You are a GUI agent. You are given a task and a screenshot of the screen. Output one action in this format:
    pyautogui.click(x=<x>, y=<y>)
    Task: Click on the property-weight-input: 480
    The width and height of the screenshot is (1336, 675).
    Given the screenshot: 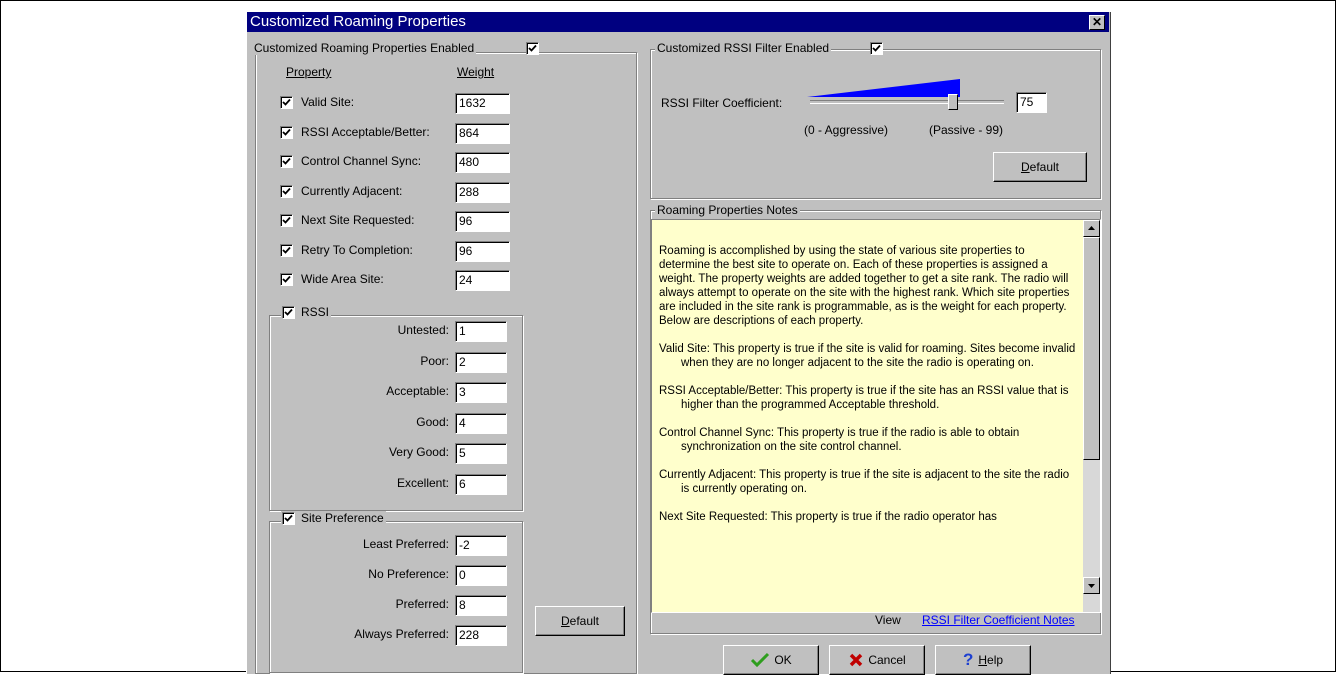 What is the action you would take?
    pyautogui.click(x=482, y=162)
    